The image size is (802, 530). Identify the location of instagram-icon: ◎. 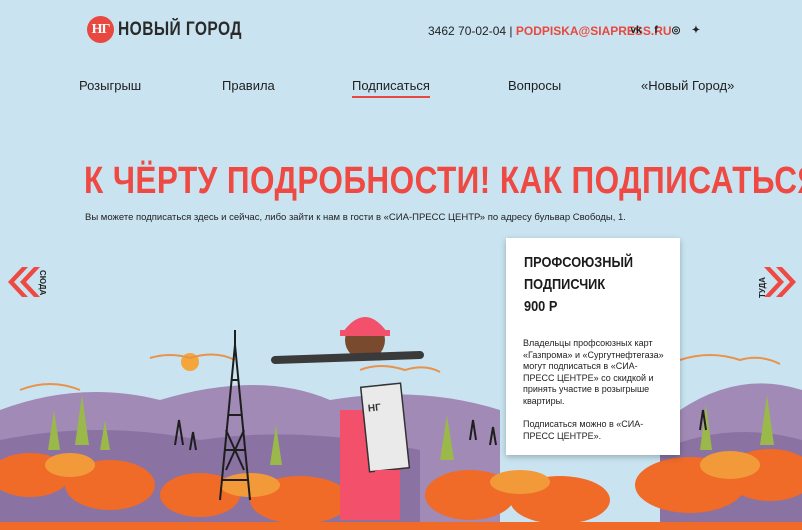
(676, 30).